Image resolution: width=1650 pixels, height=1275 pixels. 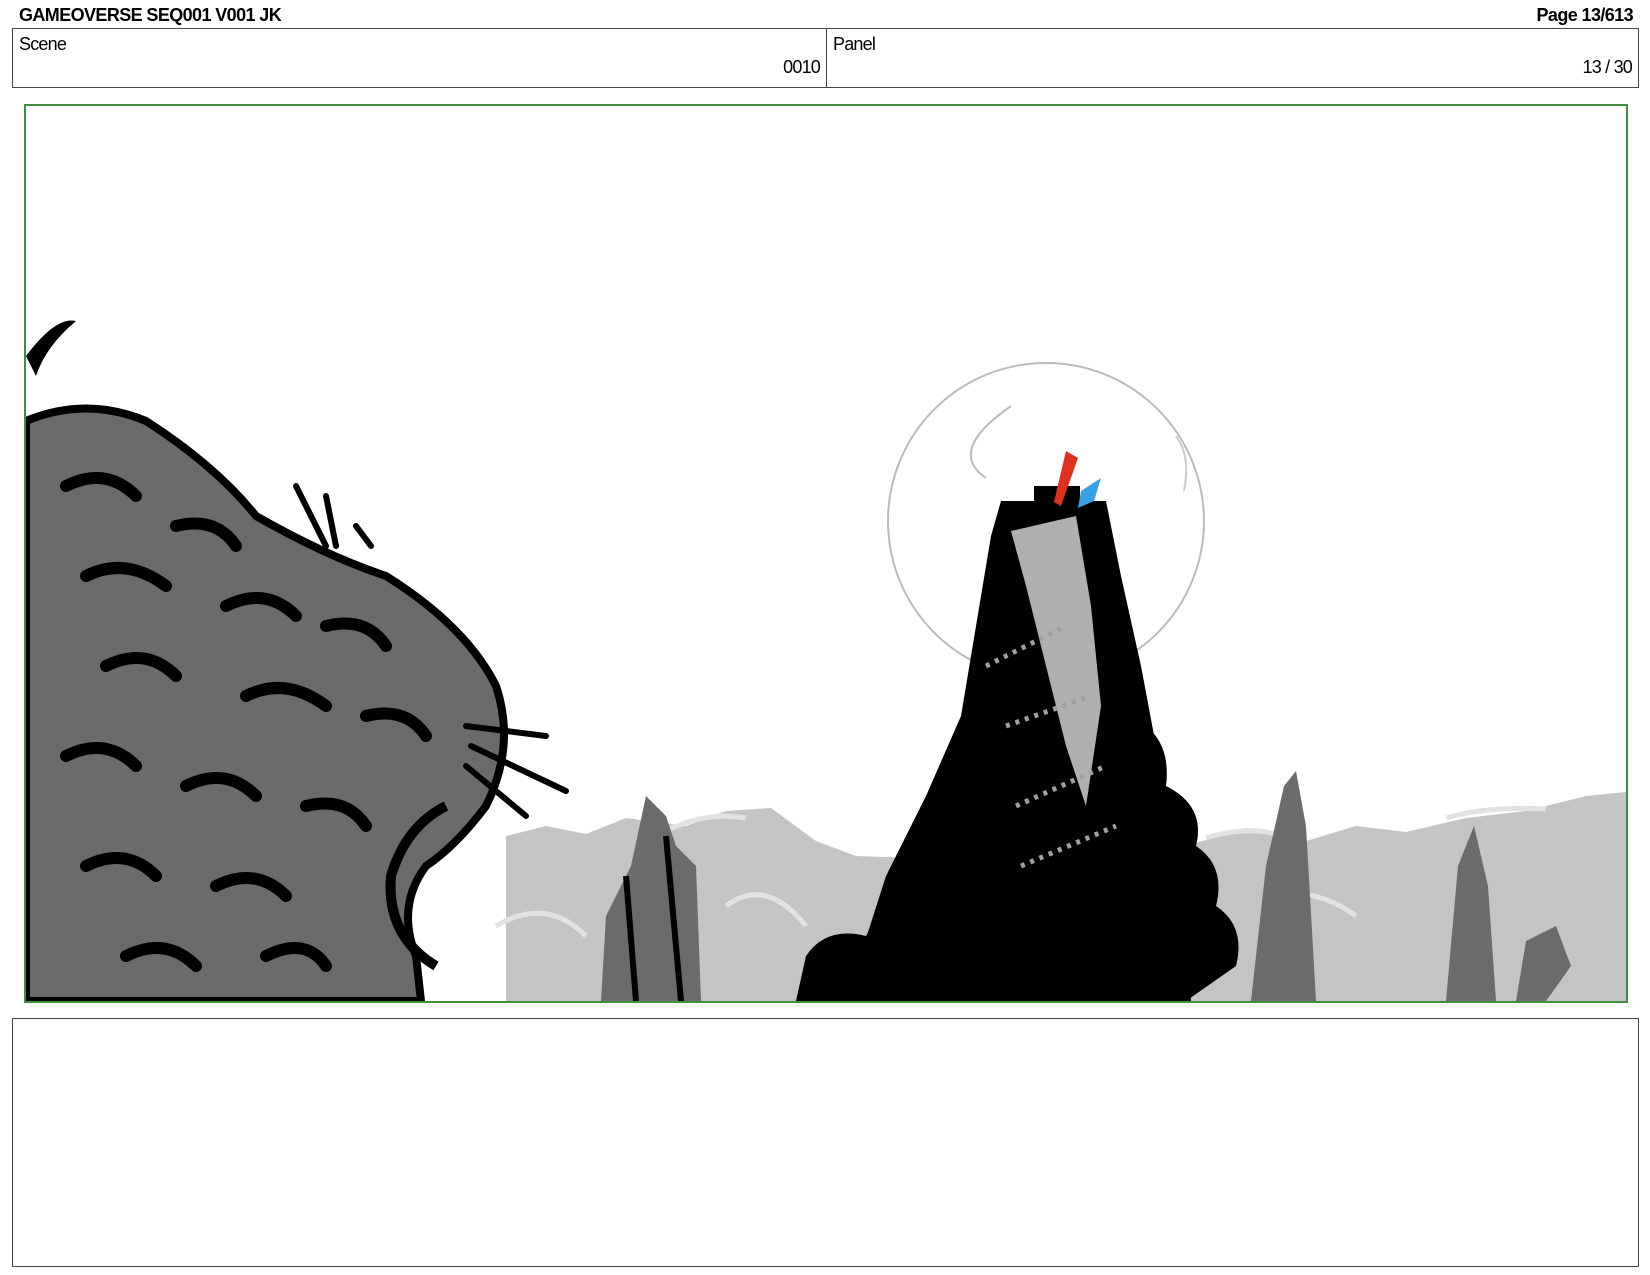 I want to click on scene-panel-info: Scene 0010 Panel 13 / 30, so click(x=825, y=58).